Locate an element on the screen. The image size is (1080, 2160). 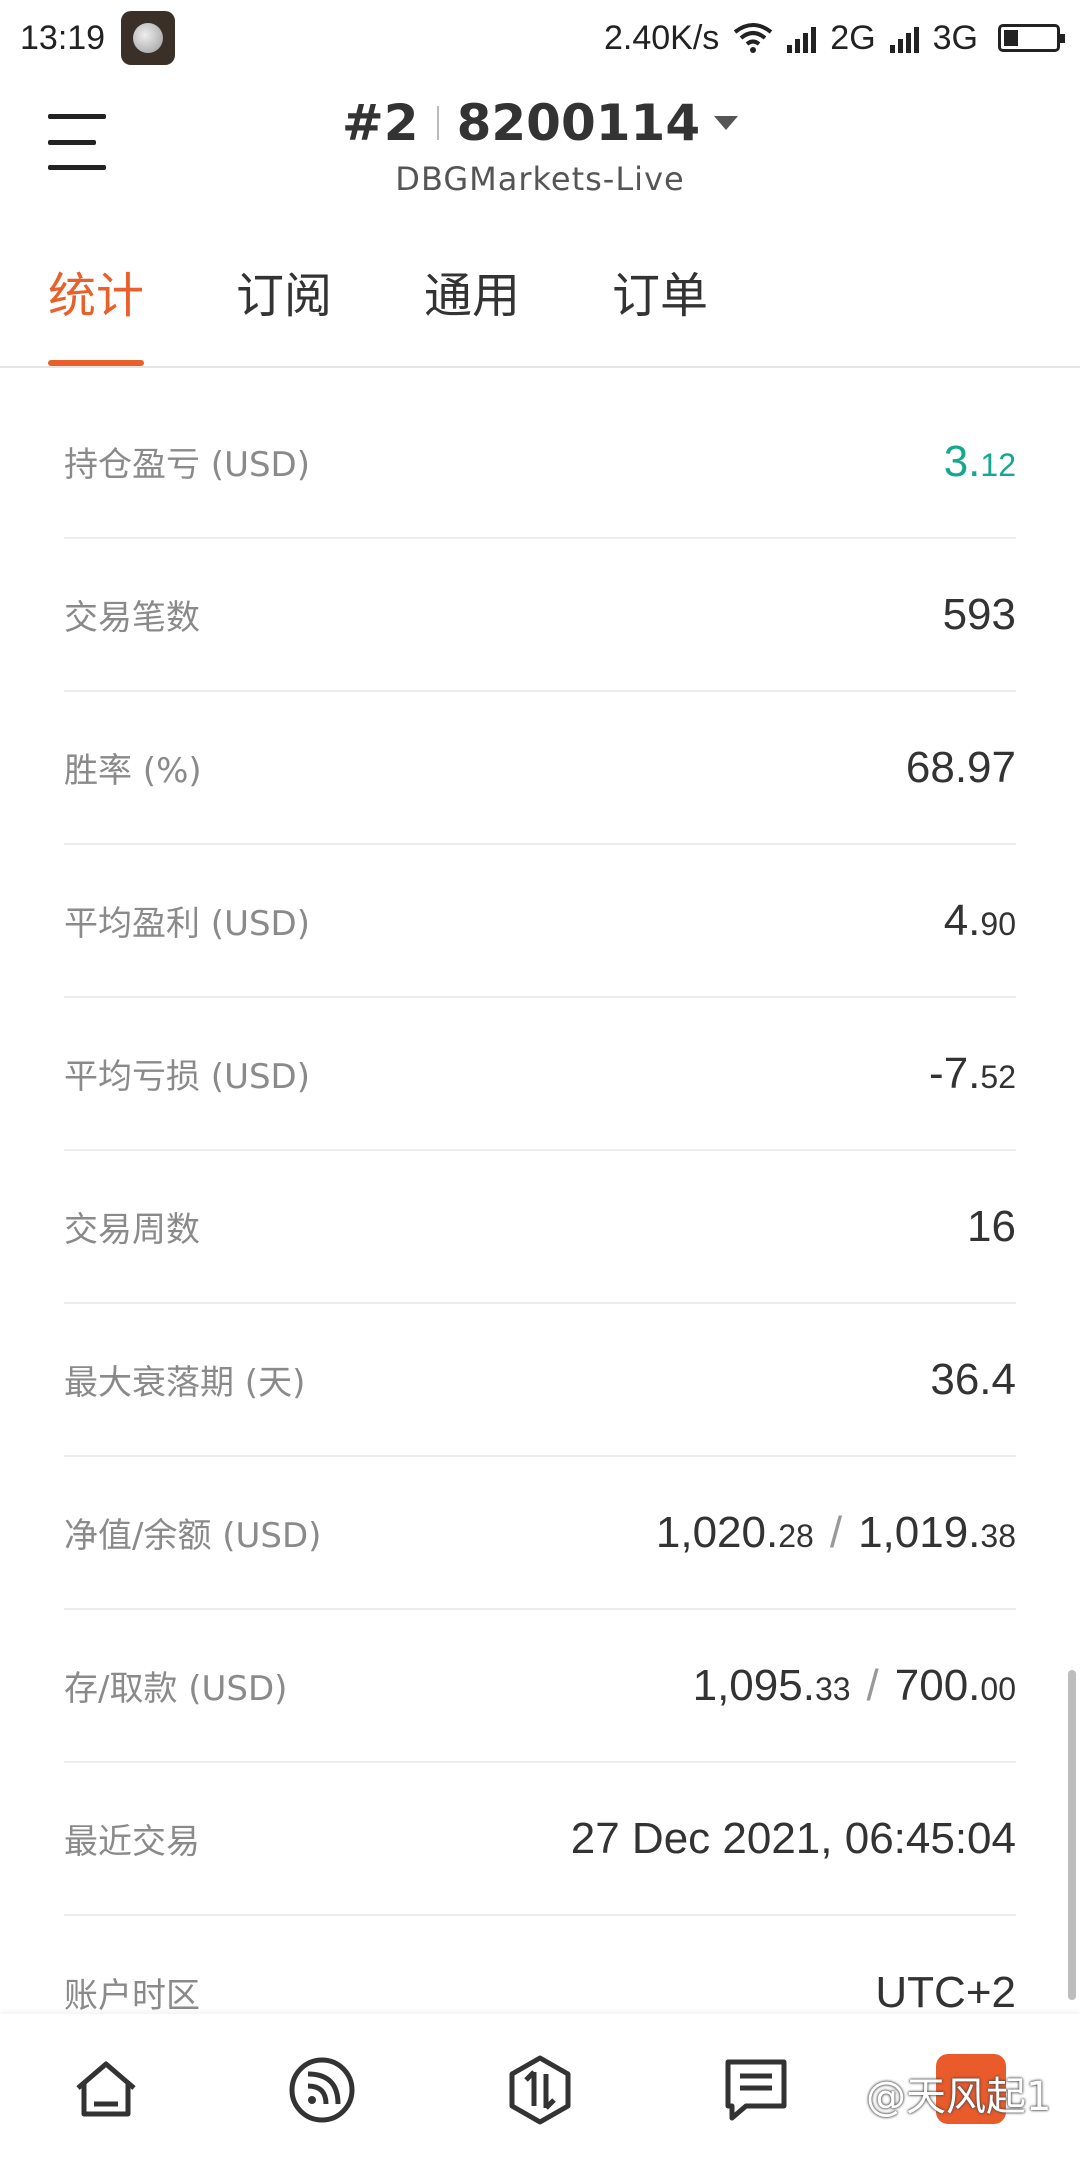
scrollbar is located at coordinates (1072, 1835).